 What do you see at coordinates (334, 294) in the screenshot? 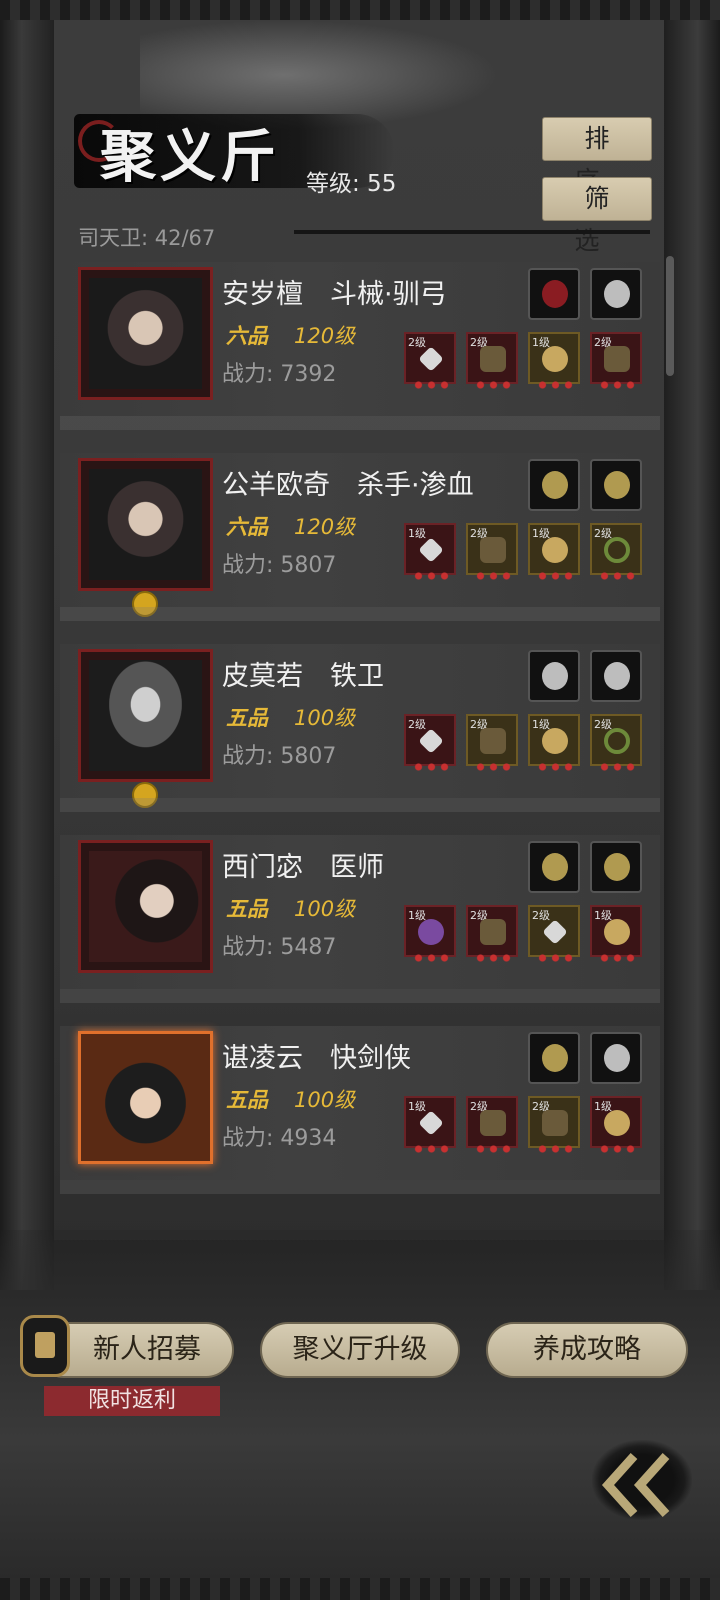
I see `hero-name: 安岁檀 斗械·驯弓` at bounding box center [334, 294].